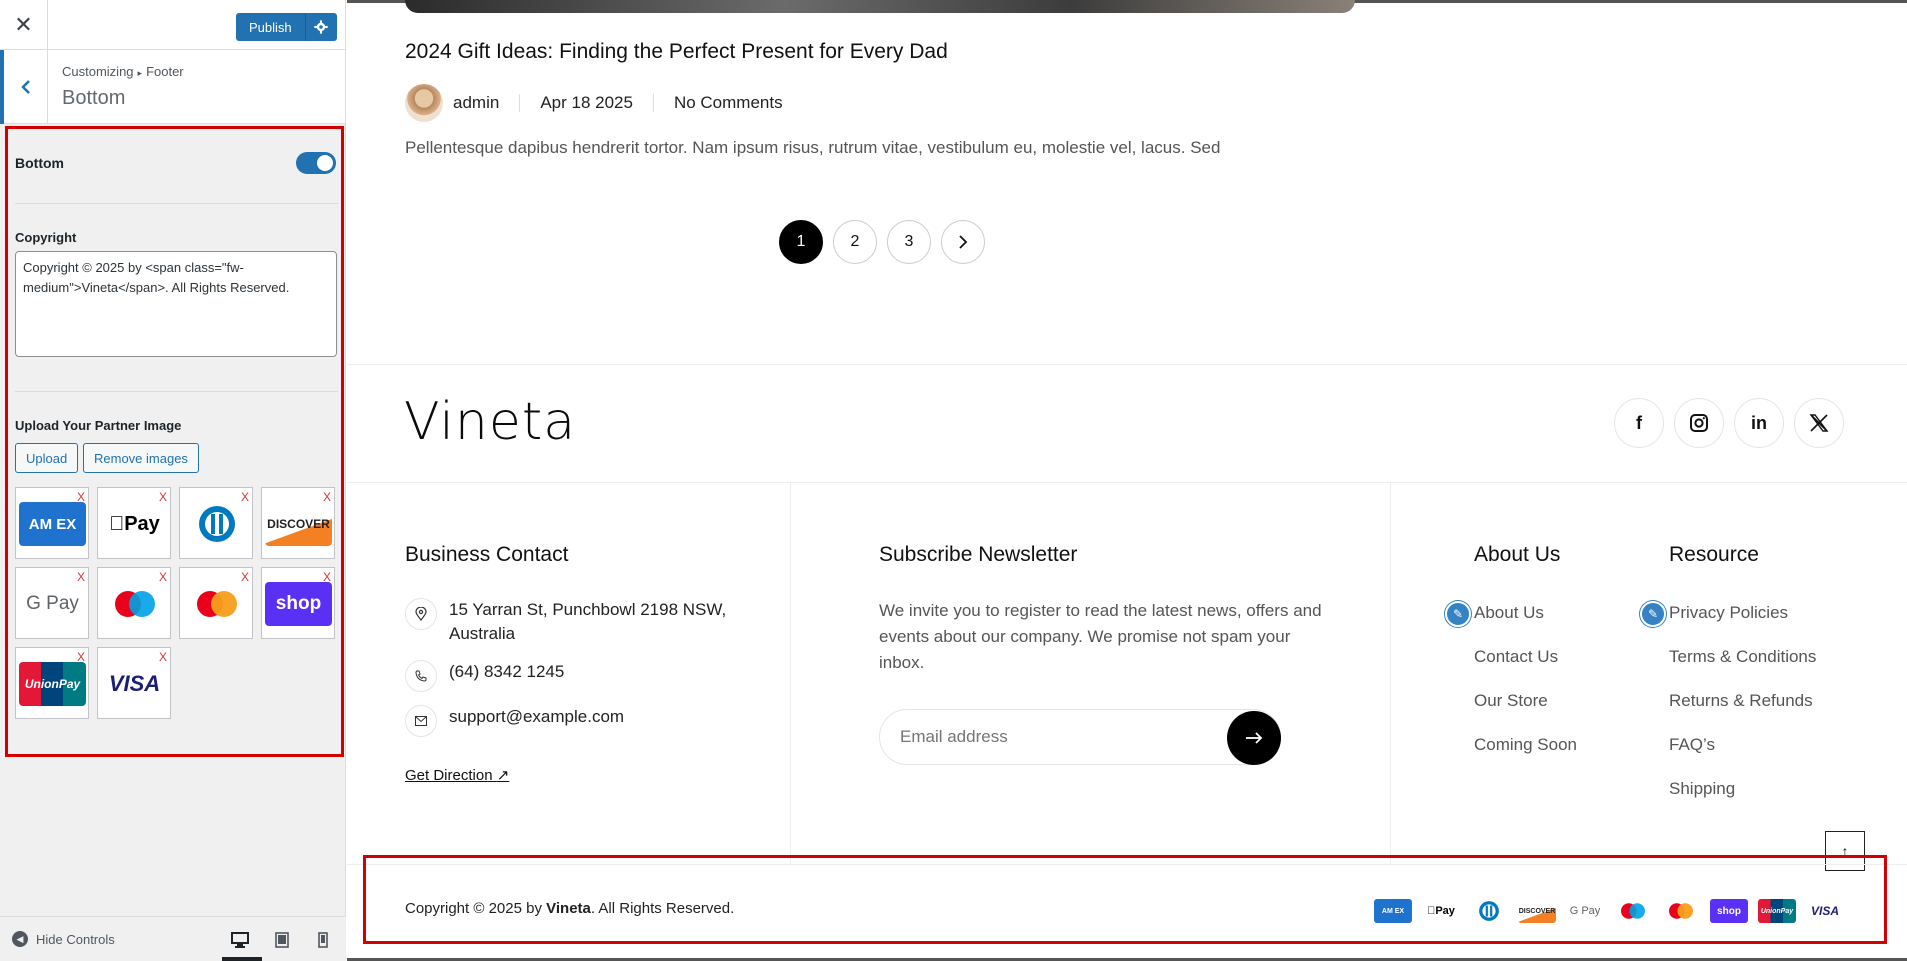 This screenshot has height=961, width=1907. What do you see at coordinates (46, 237) in the screenshot?
I see `copyright-label: Copyright` at bounding box center [46, 237].